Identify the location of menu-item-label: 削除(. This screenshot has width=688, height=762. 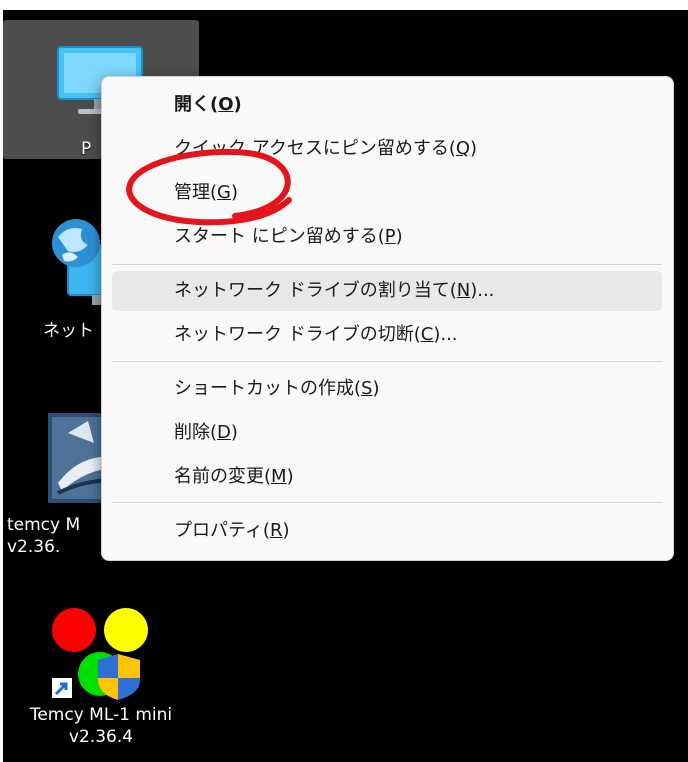
(196, 432).